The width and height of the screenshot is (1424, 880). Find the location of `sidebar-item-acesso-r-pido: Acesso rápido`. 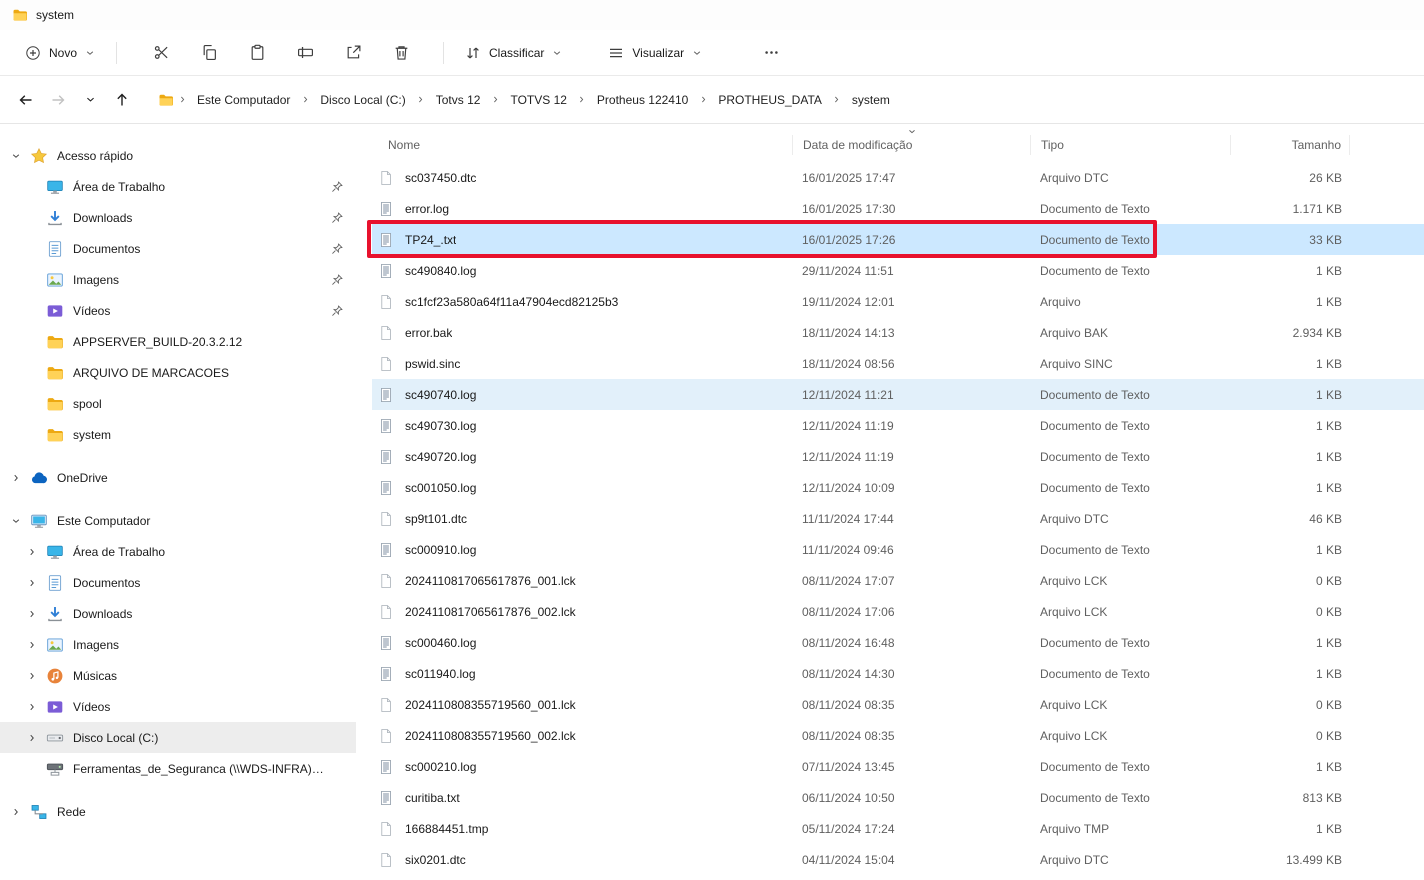

sidebar-item-acesso-r-pido: Acesso rápido is located at coordinates (178, 155).